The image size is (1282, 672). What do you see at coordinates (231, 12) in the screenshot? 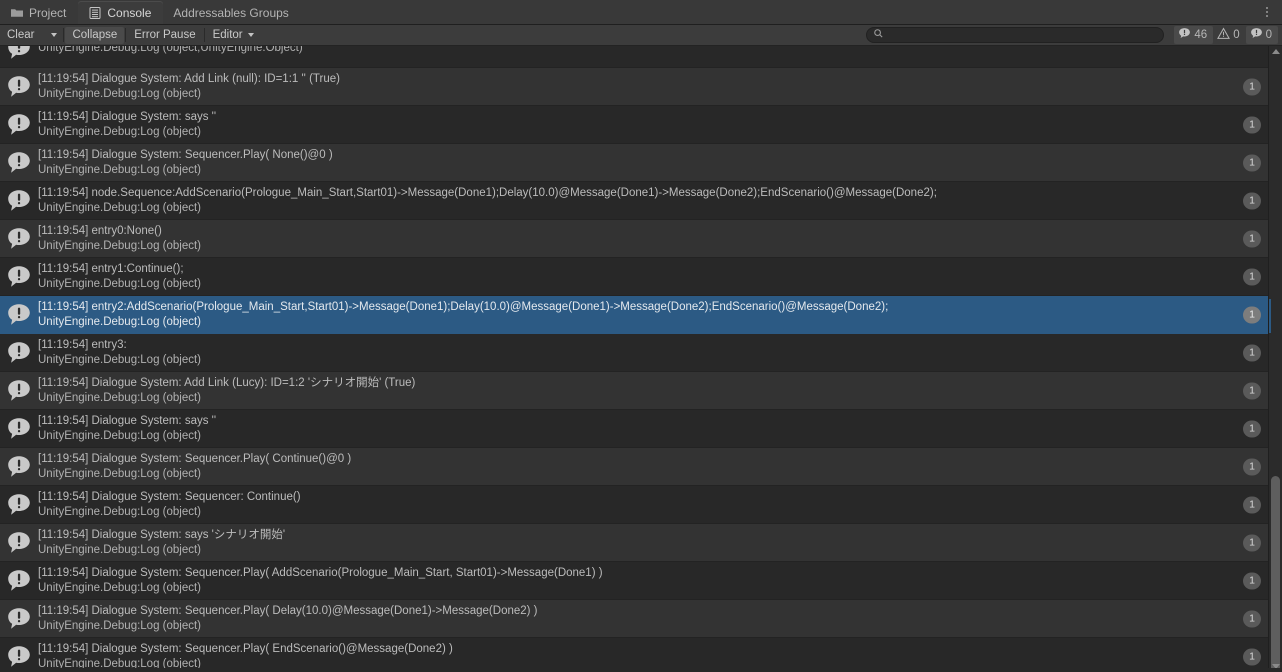
I see `tab-addressables-groups: Addressables Groups` at bounding box center [231, 12].